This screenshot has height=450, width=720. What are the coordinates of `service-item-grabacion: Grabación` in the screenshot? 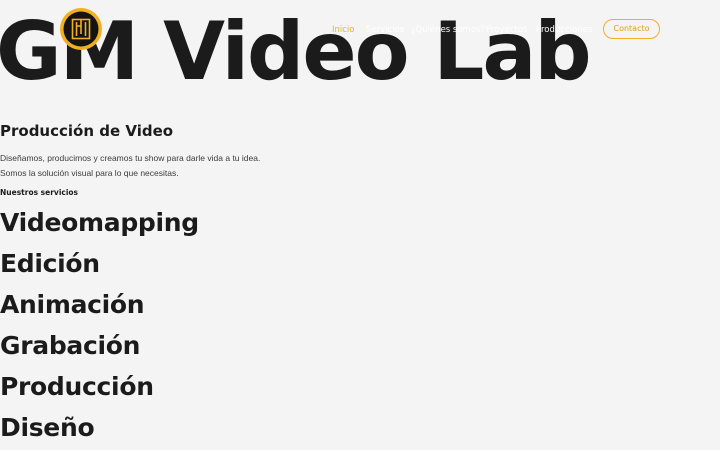 It's located at (70, 345).